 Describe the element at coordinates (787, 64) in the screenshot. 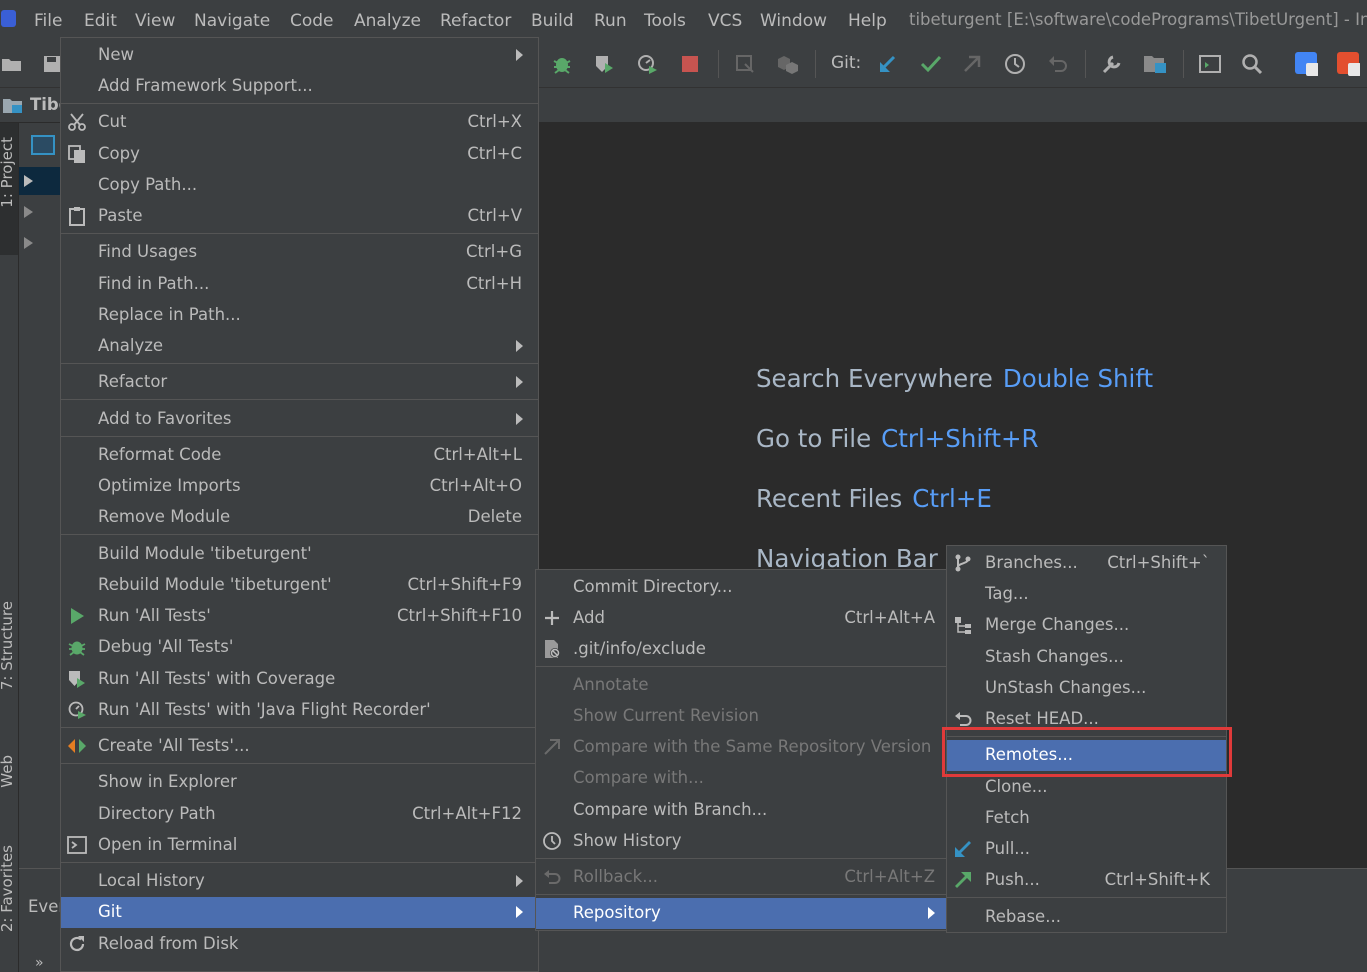

I see `build-artifacts-icon` at that location.